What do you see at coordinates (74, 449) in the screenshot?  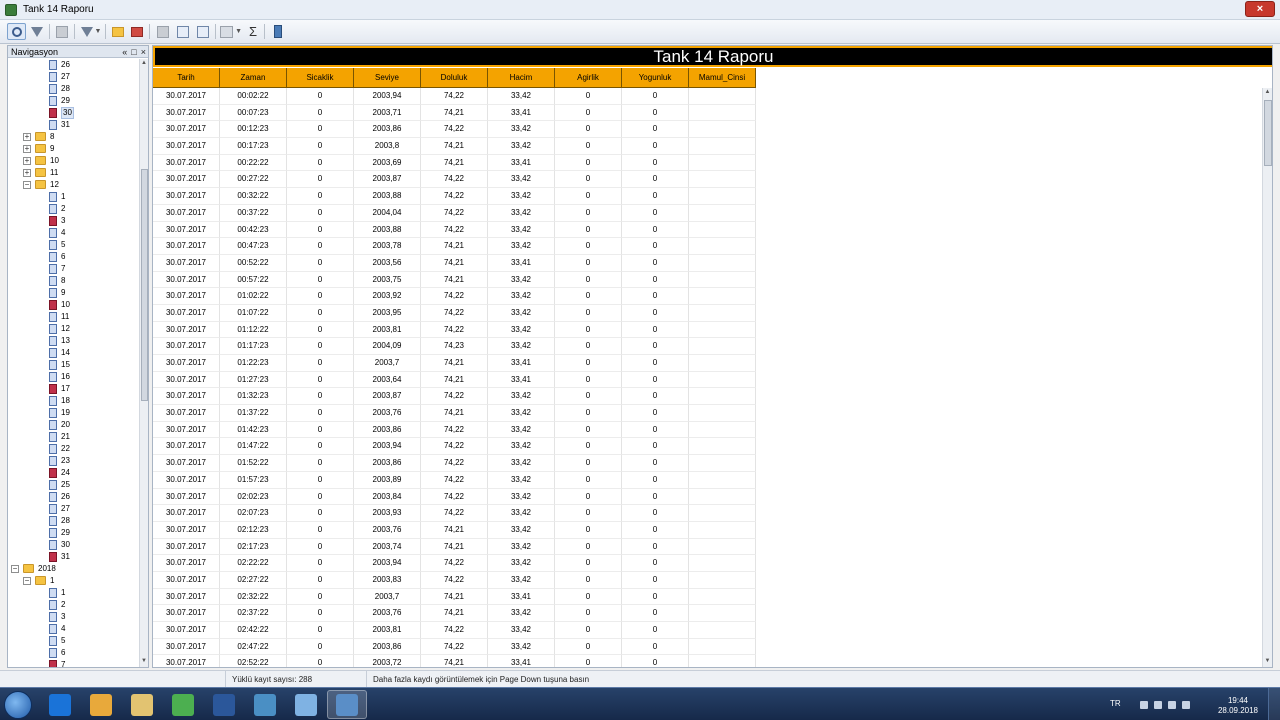 I see `tree-report-node: 22` at bounding box center [74, 449].